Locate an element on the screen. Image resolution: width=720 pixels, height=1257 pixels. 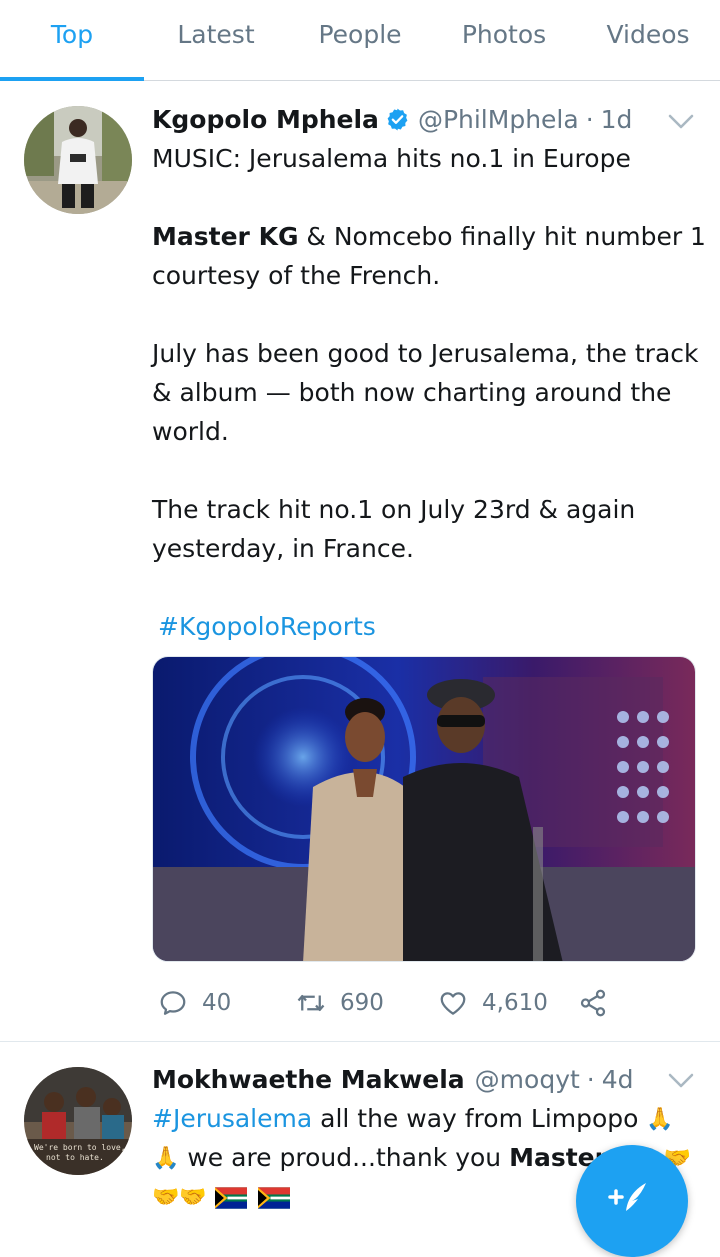
compose-tweet-button is located at coordinates (632, 1201).